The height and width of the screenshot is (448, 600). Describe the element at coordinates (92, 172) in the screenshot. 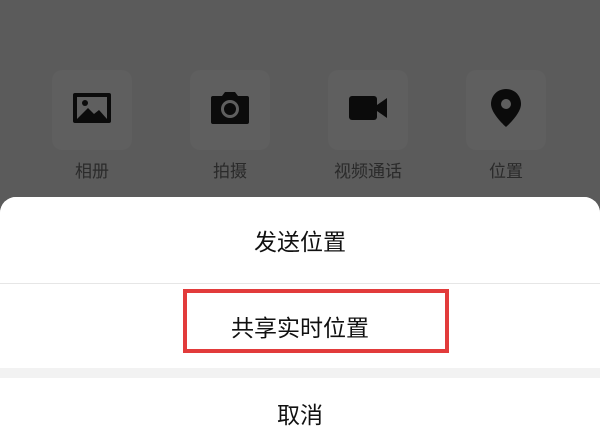

I see `album-label: 相册` at that location.